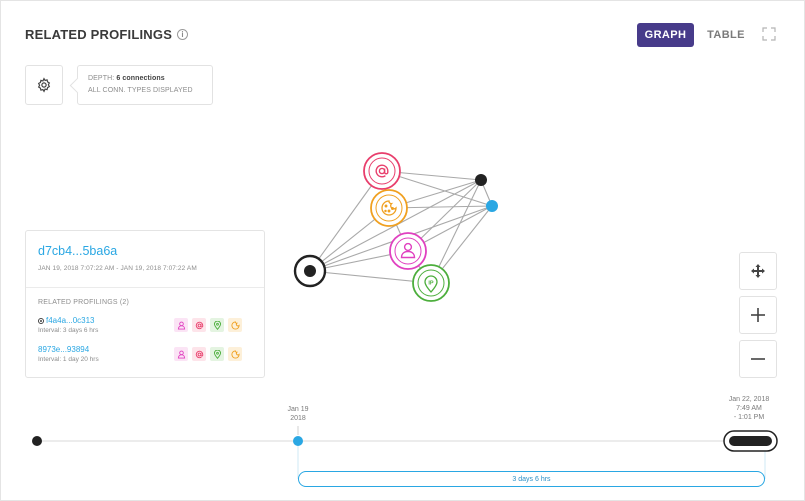 The image size is (805, 501). I want to click on timeline-end-time-start: 7:49 AM, so click(749, 408).